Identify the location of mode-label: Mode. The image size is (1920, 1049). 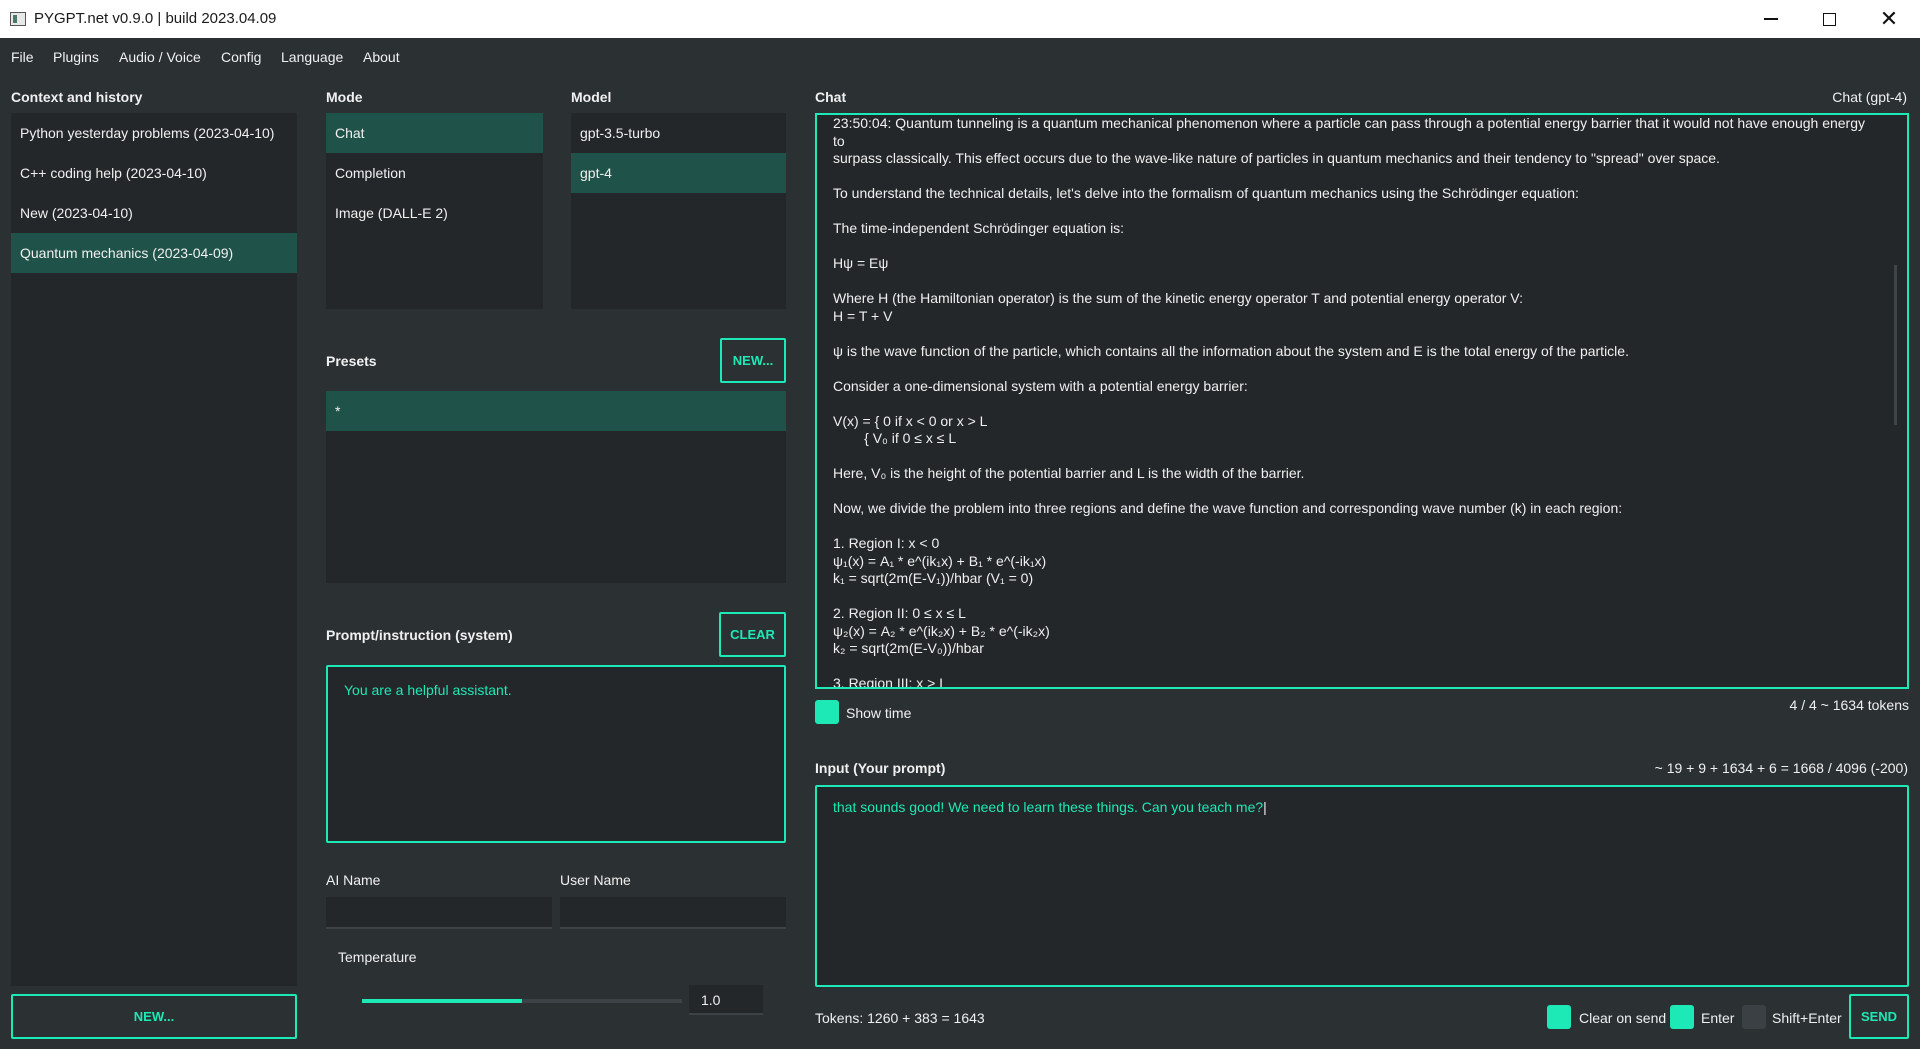
(344, 97).